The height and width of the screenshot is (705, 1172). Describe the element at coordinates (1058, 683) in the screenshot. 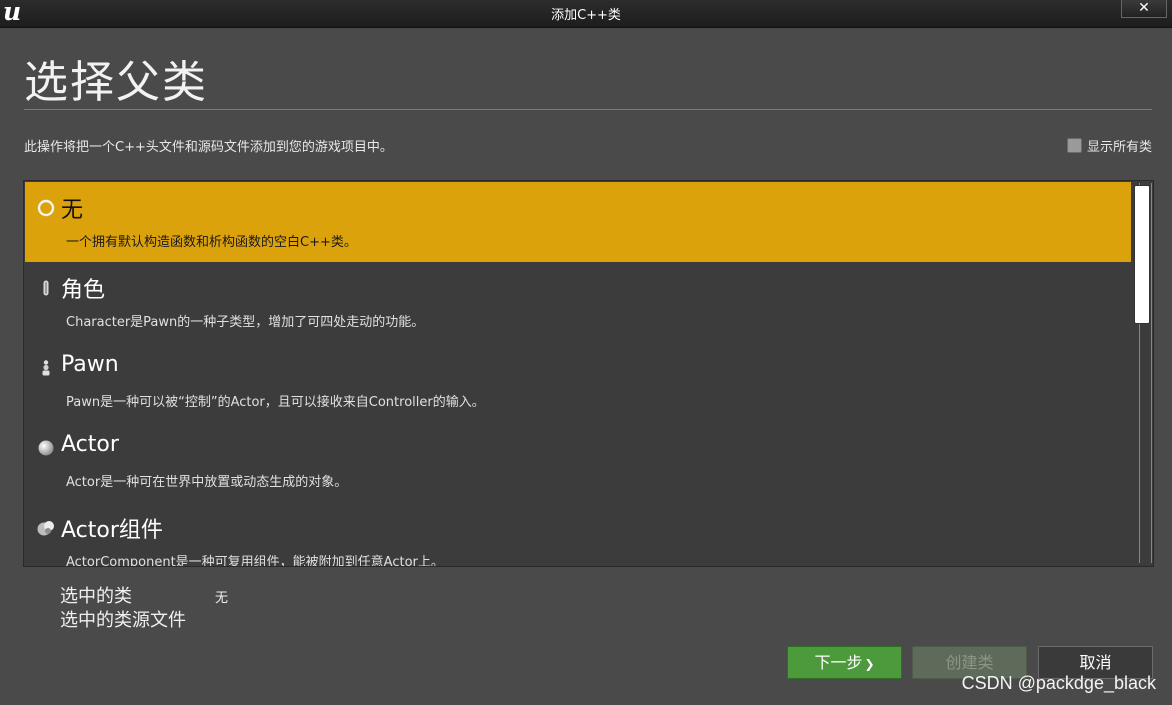

I see `watermark: CSDN @packdge_black` at that location.